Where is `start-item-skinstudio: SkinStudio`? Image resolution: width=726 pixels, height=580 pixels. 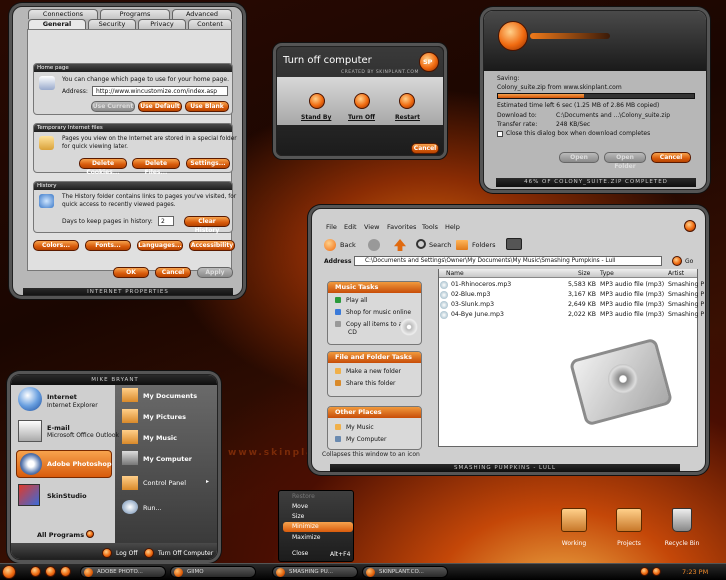
start-item-skinstudio: SkinStudio is located at coordinates (67, 496).